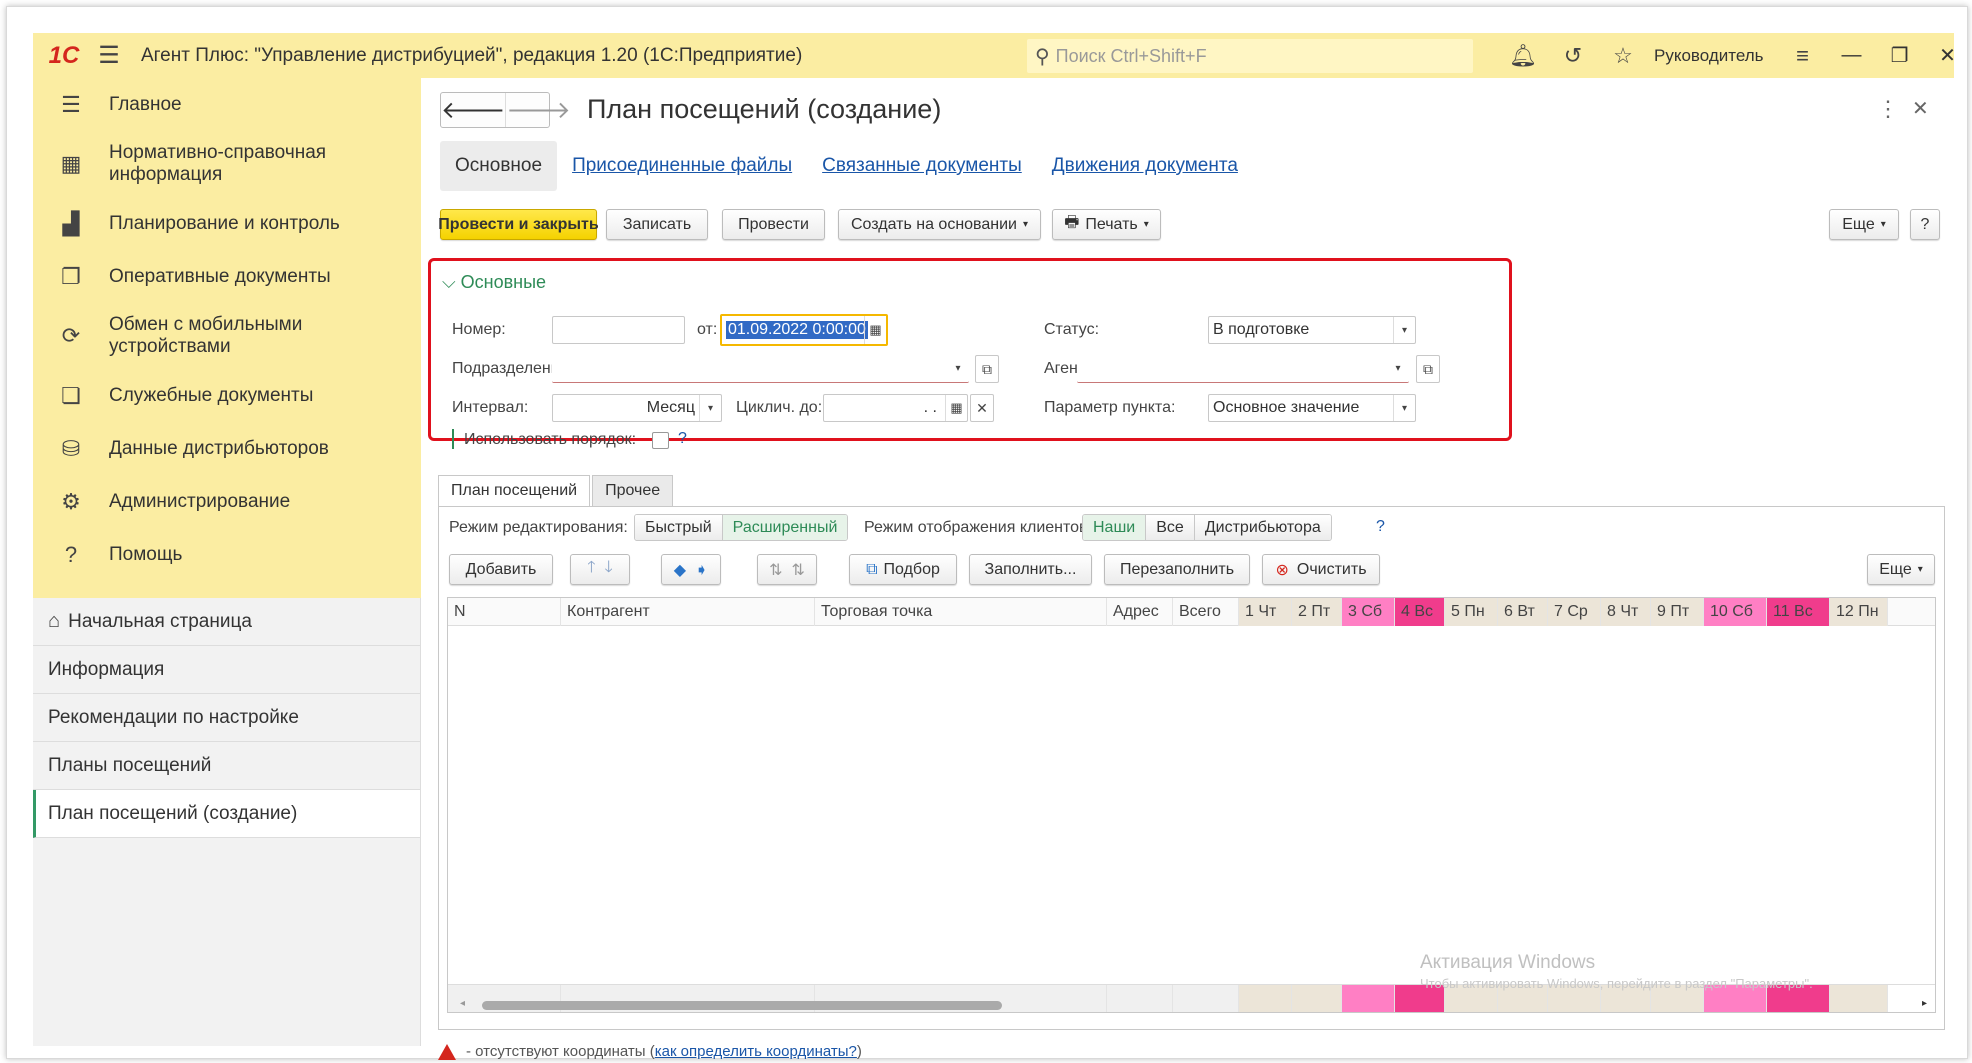 The image size is (1972, 1063). I want to click on column-day: 1 Чт, so click(1265, 612).